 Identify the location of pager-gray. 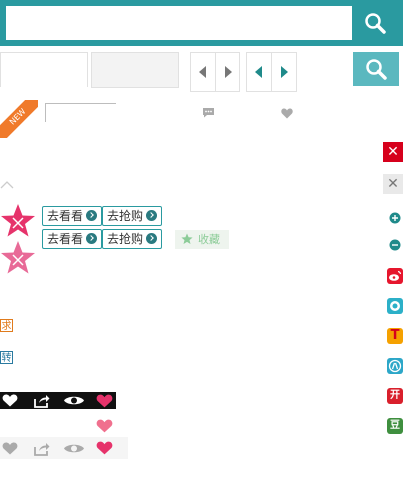
(215, 72).